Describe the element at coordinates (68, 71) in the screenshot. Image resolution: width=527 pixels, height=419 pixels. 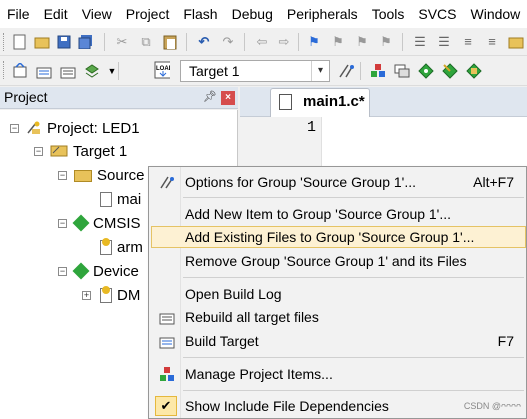
I see `rebuild-icon` at that location.